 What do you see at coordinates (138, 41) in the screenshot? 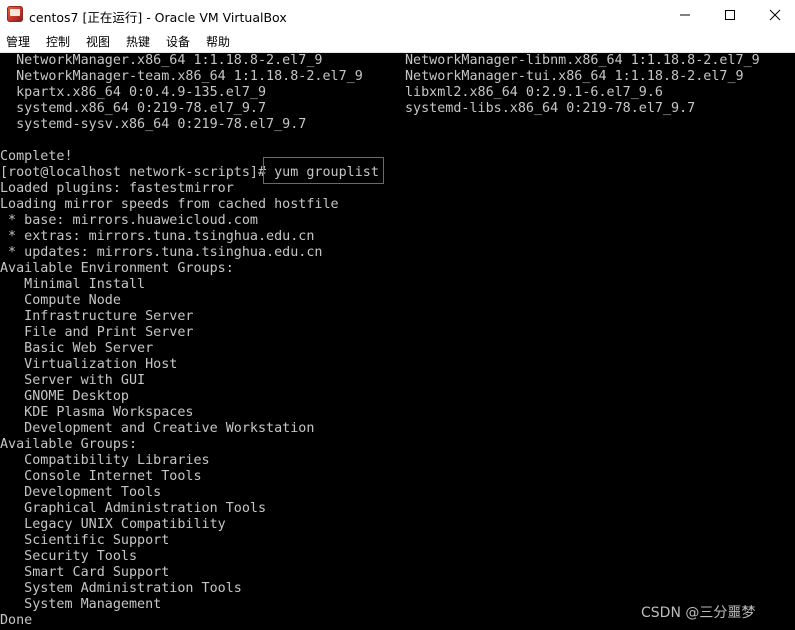
I see `menu-item-hotkeys: 热键` at bounding box center [138, 41].